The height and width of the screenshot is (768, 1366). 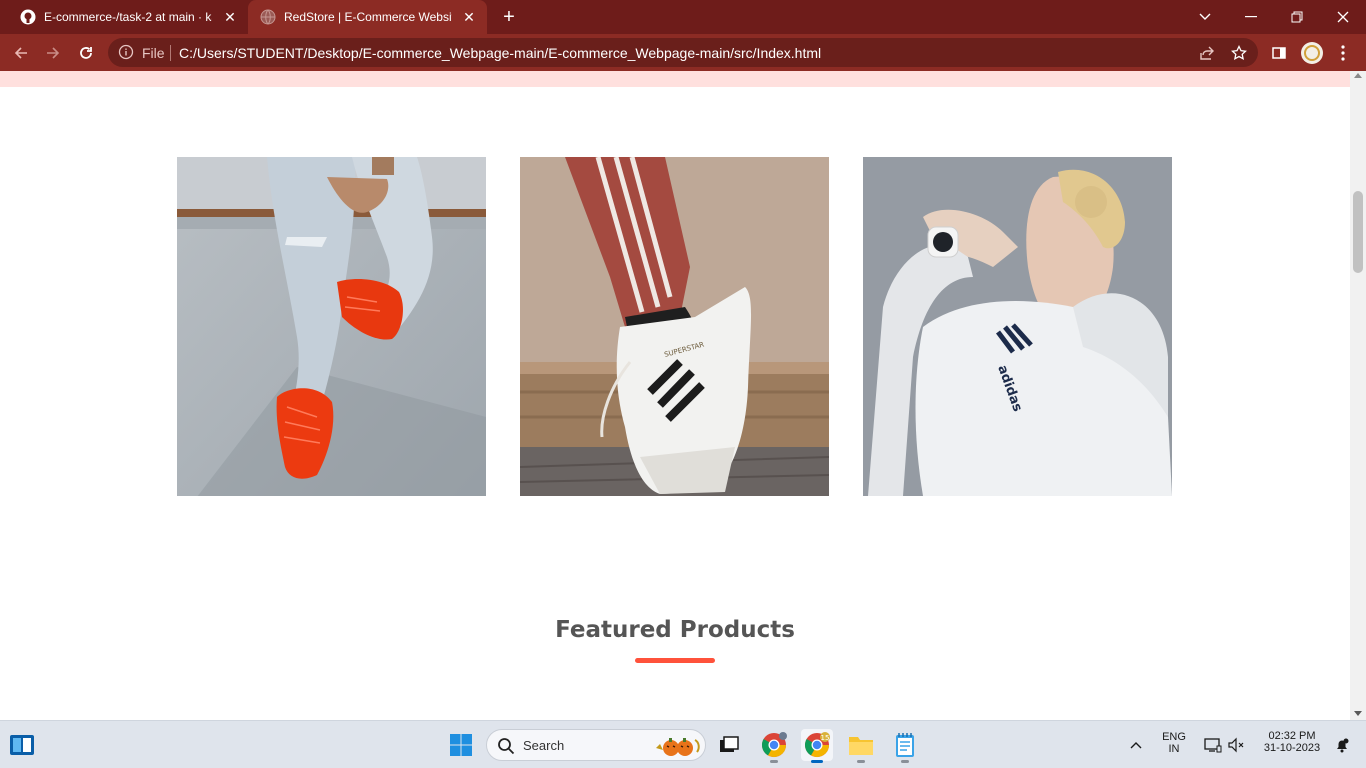 What do you see at coordinates (509, 17) in the screenshot?
I see `new-tab-button: +` at bounding box center [509, 17].